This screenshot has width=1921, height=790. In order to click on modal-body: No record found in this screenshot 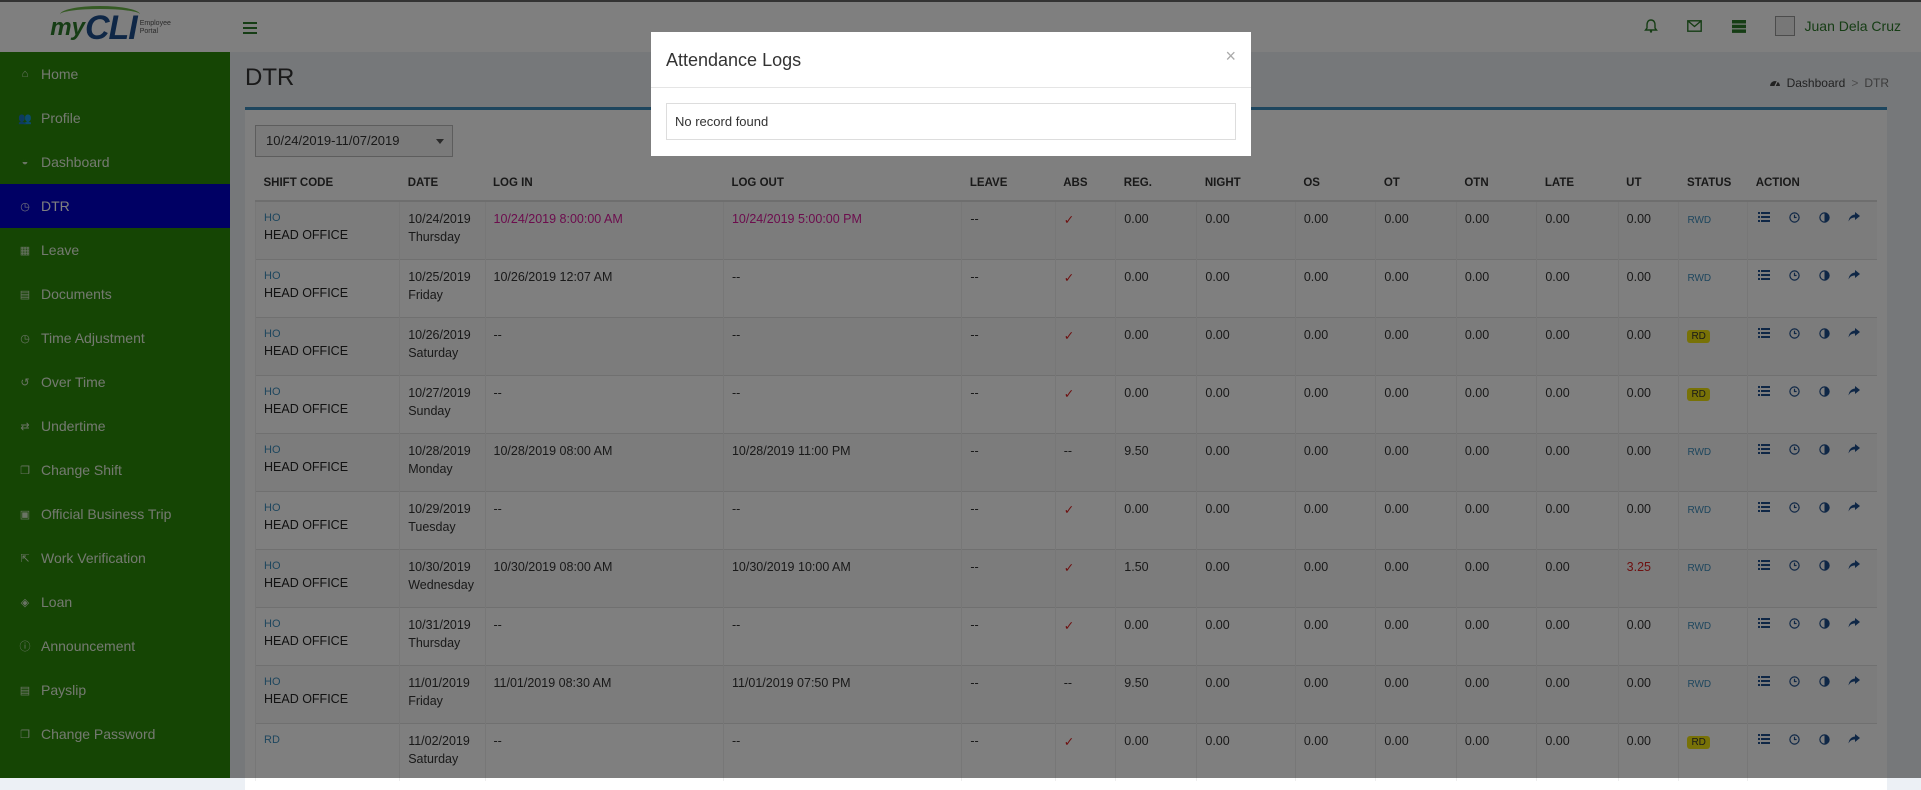, I will do `click(951, 121)`.